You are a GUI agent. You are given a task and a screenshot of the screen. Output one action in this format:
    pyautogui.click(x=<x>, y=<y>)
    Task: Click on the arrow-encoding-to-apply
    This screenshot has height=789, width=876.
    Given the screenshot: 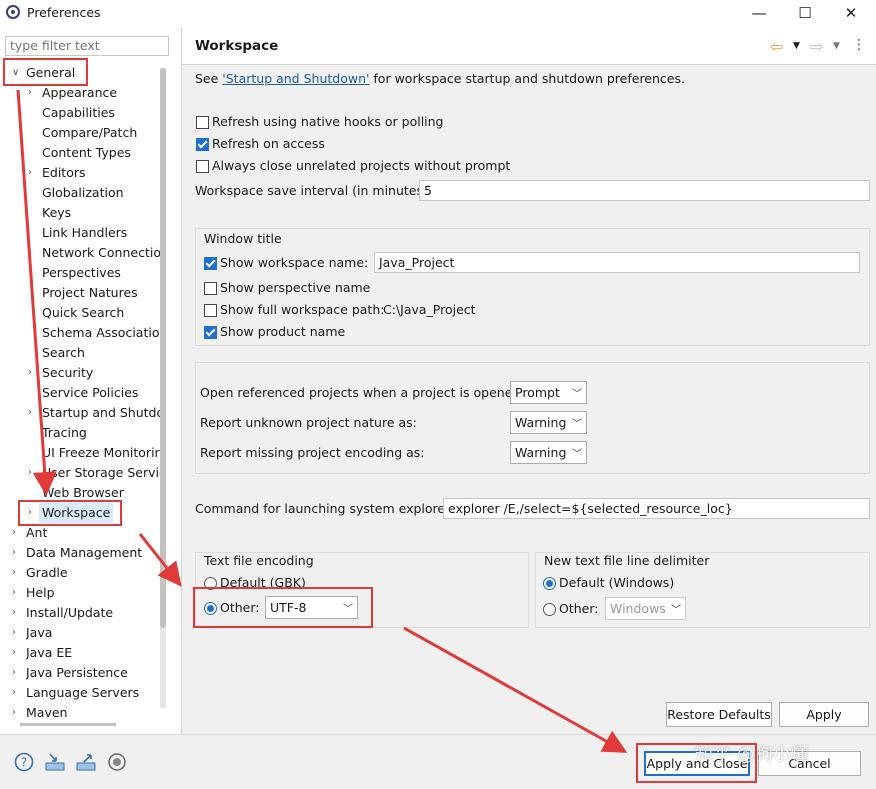 What is the action you would take?
    pyautogui.click(x=515, y=689)
    